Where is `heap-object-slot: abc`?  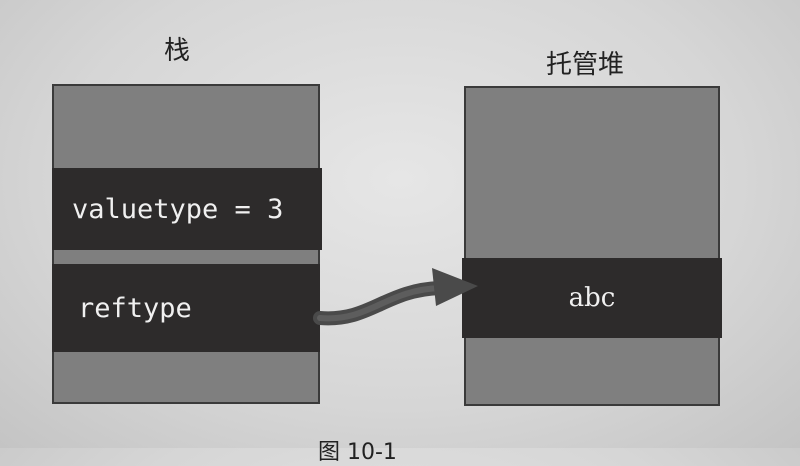 heap-object-slot: abc is located at coordinates (592, 298).